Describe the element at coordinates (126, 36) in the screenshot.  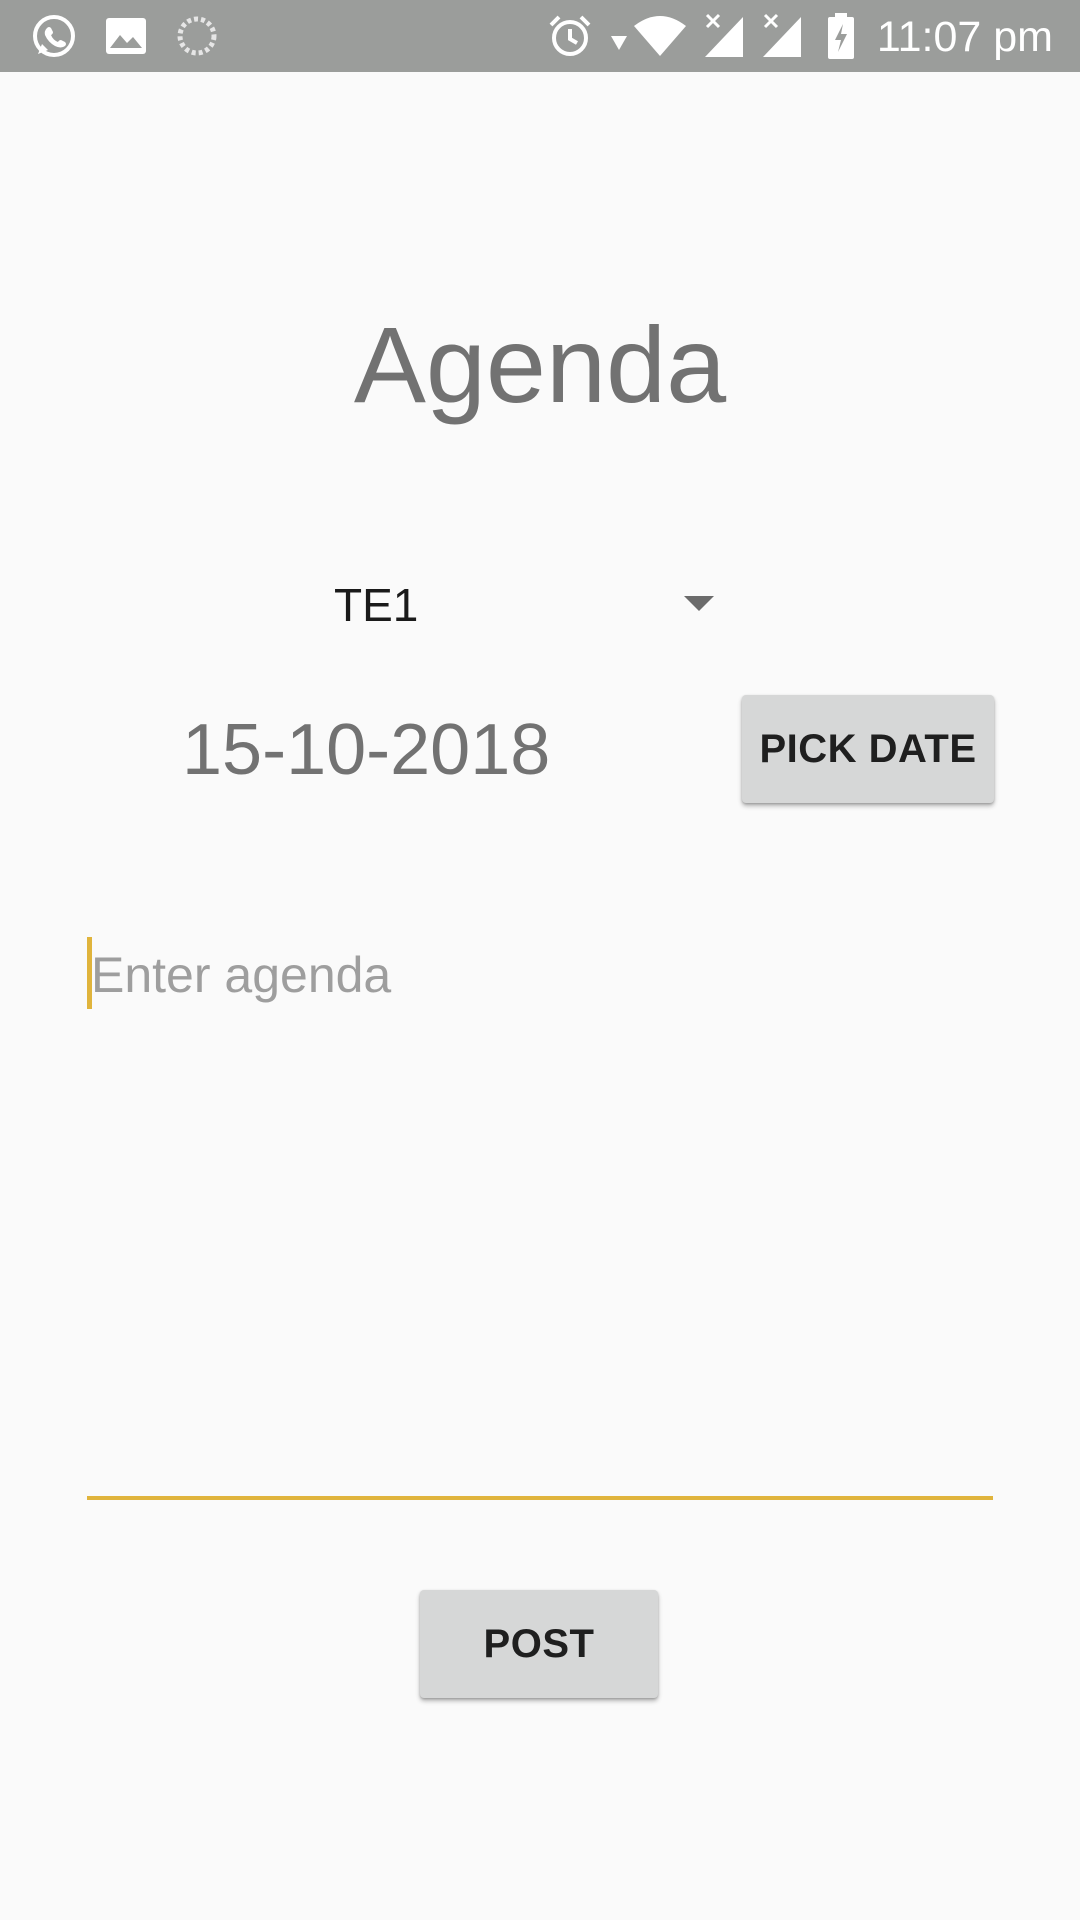
I see `gallery-icon` at that location.